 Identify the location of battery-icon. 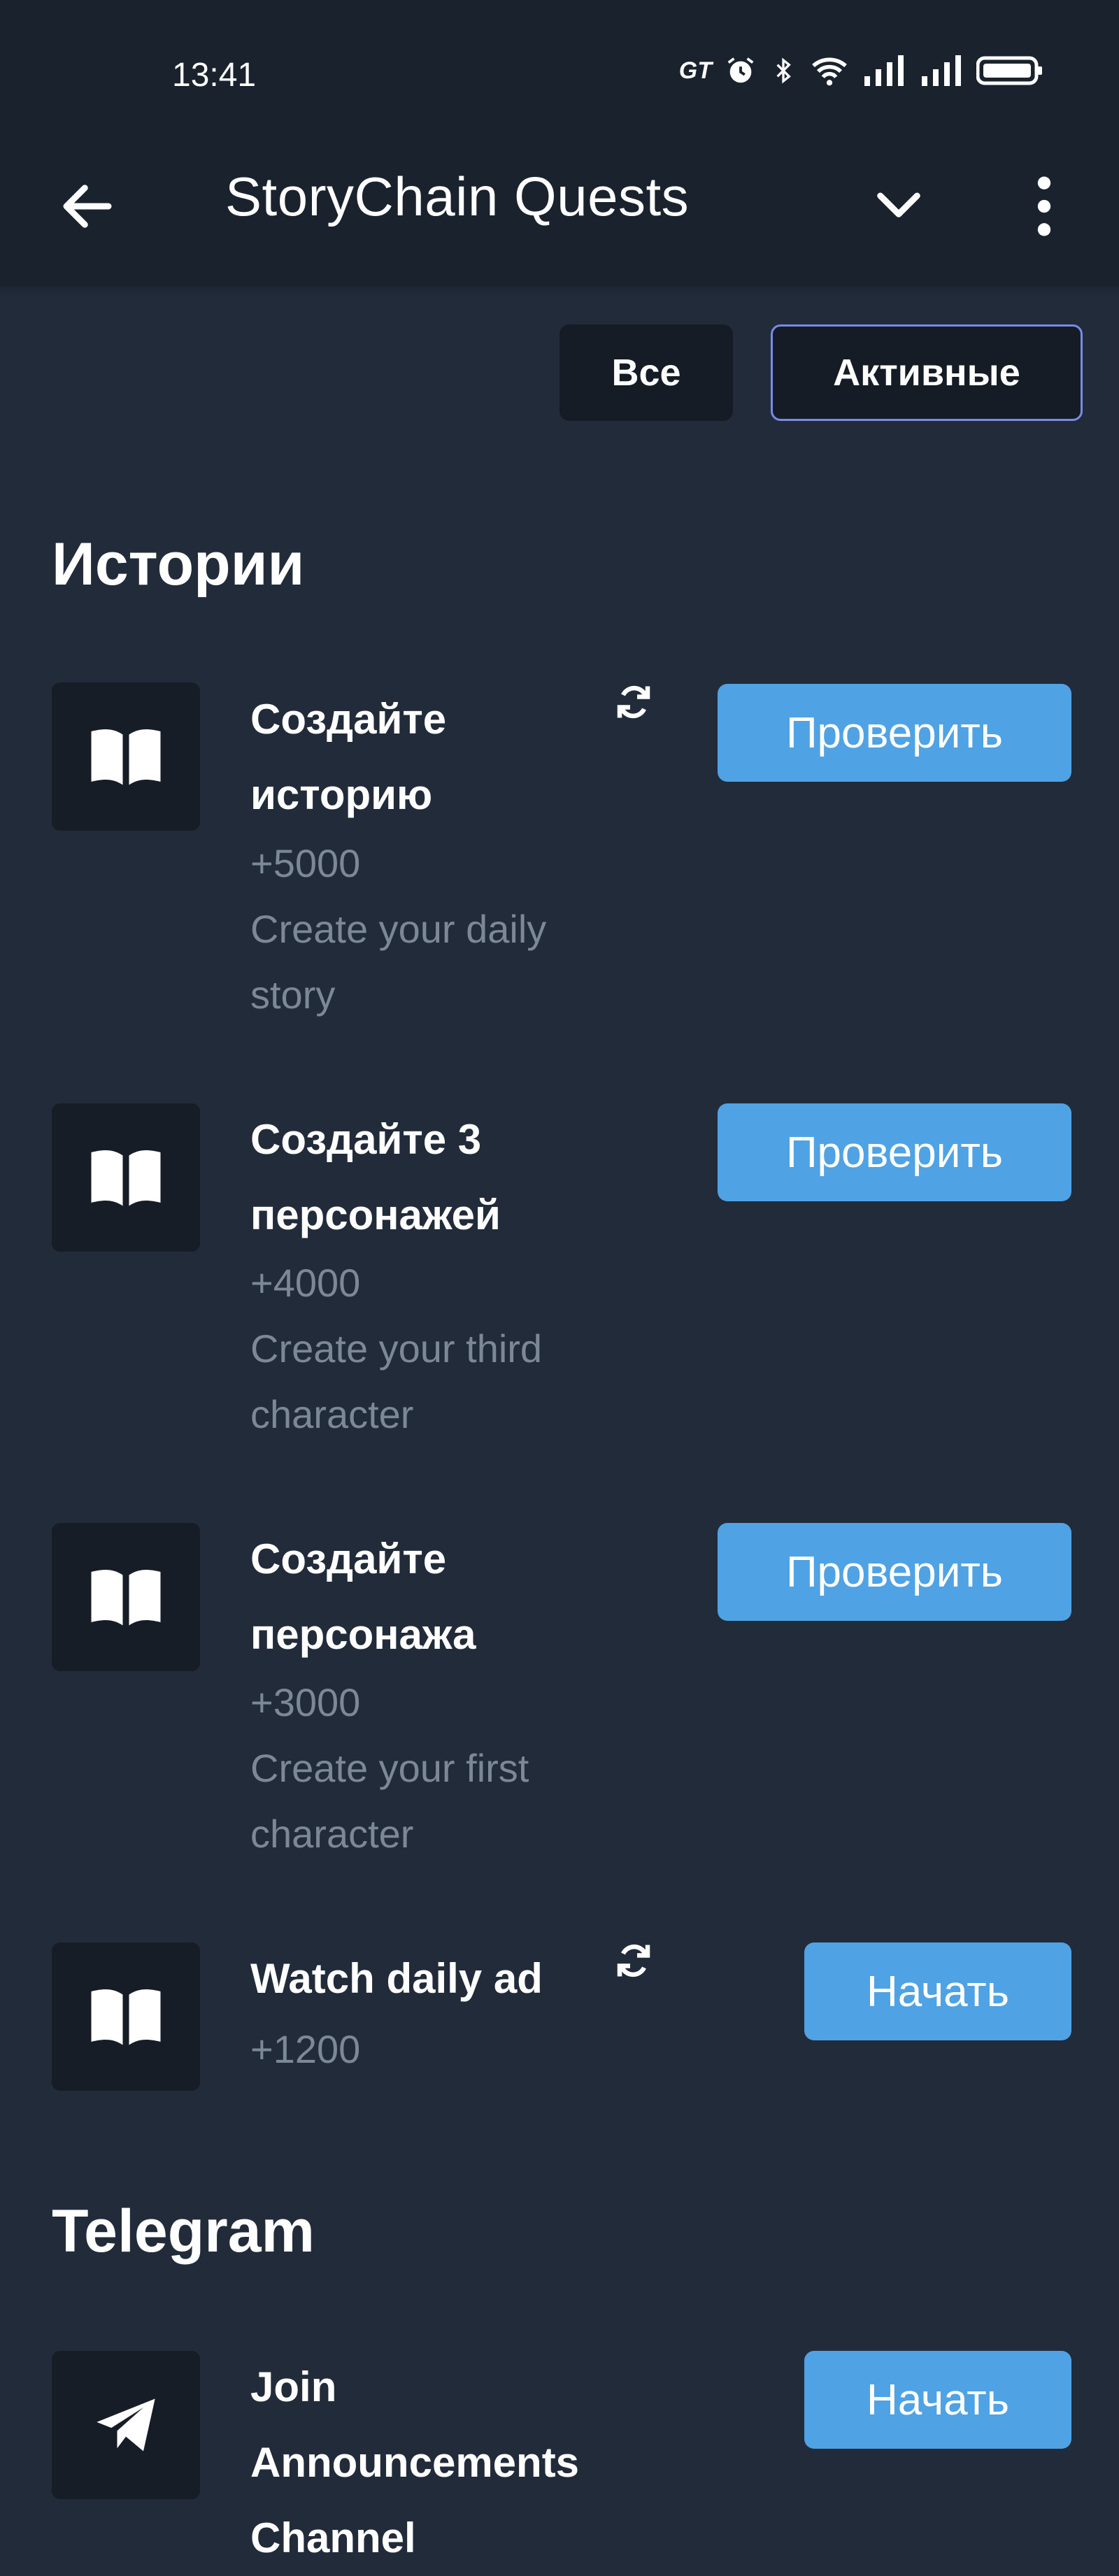
(1009, 70).